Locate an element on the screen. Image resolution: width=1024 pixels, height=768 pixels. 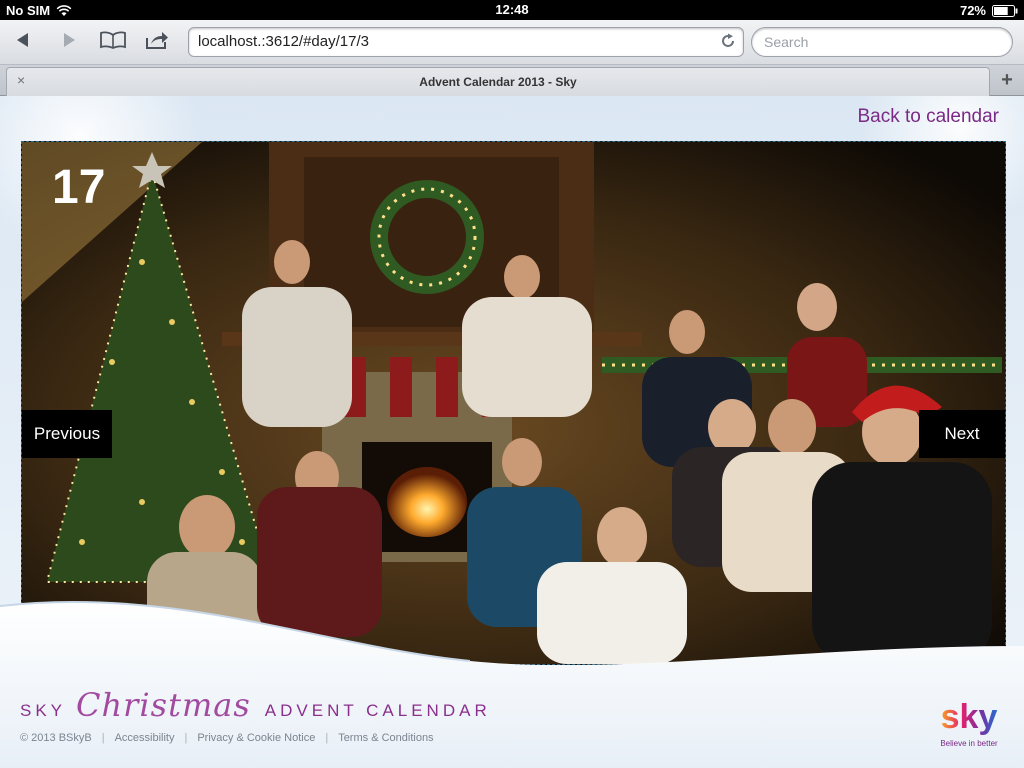
tab-title: Advent Calendar 2013 - Sky is located at coordinates (498, 82).